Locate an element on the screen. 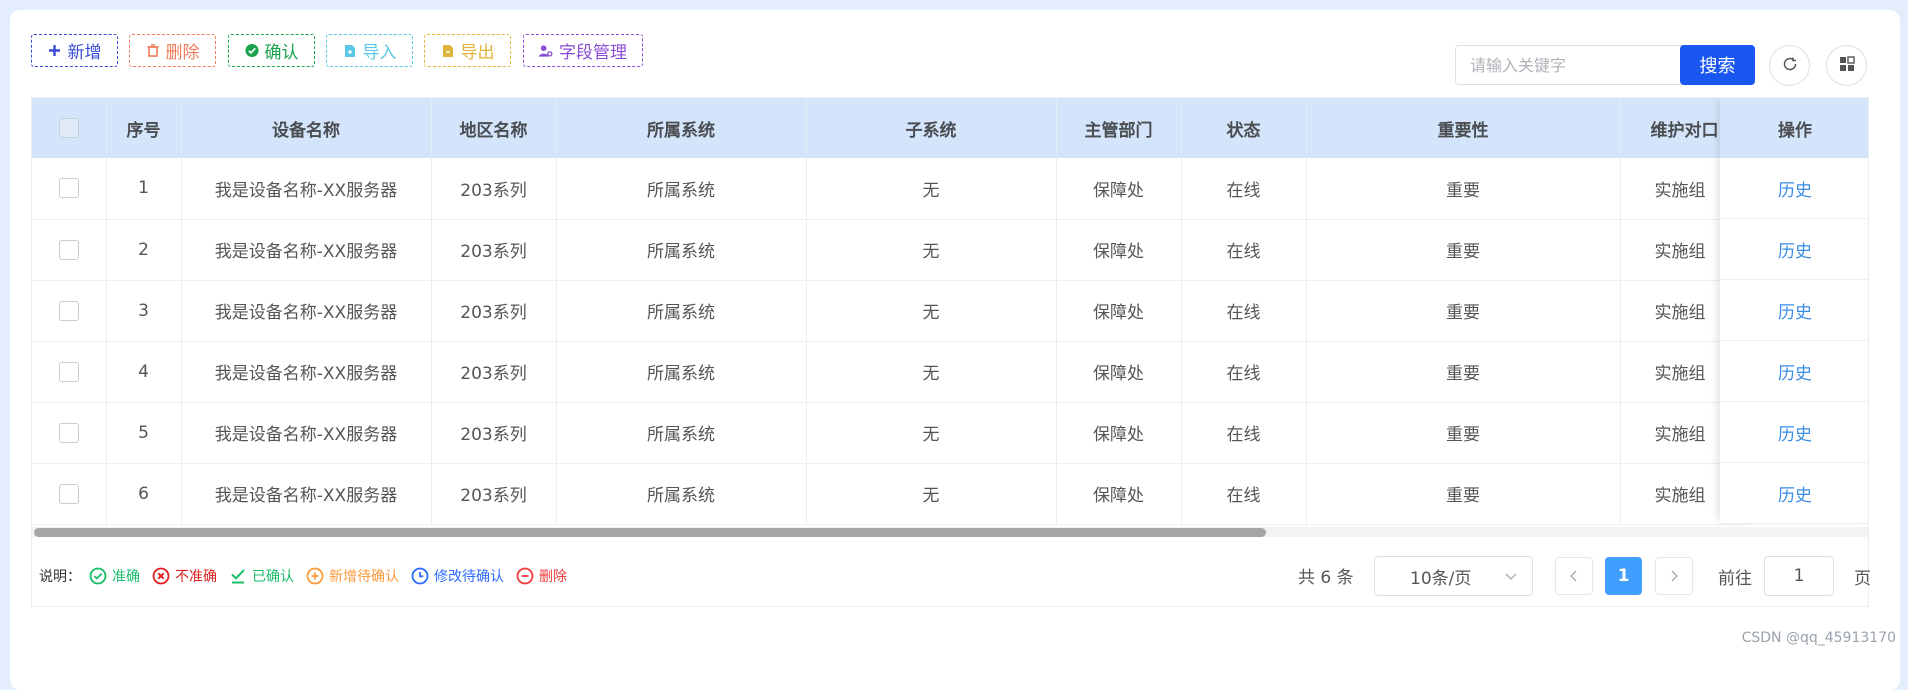 Image resolution: width=1908 pixels, height=690 pixels. confirm-button: 确认 is located at coordinates (271, 50).